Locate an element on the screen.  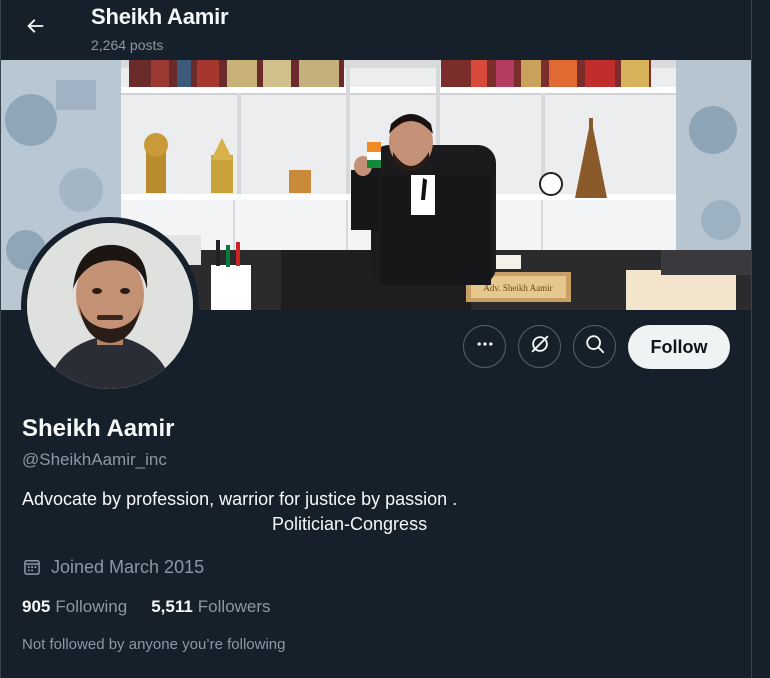
follow-button: Follow is located at coordinates (679, 347).